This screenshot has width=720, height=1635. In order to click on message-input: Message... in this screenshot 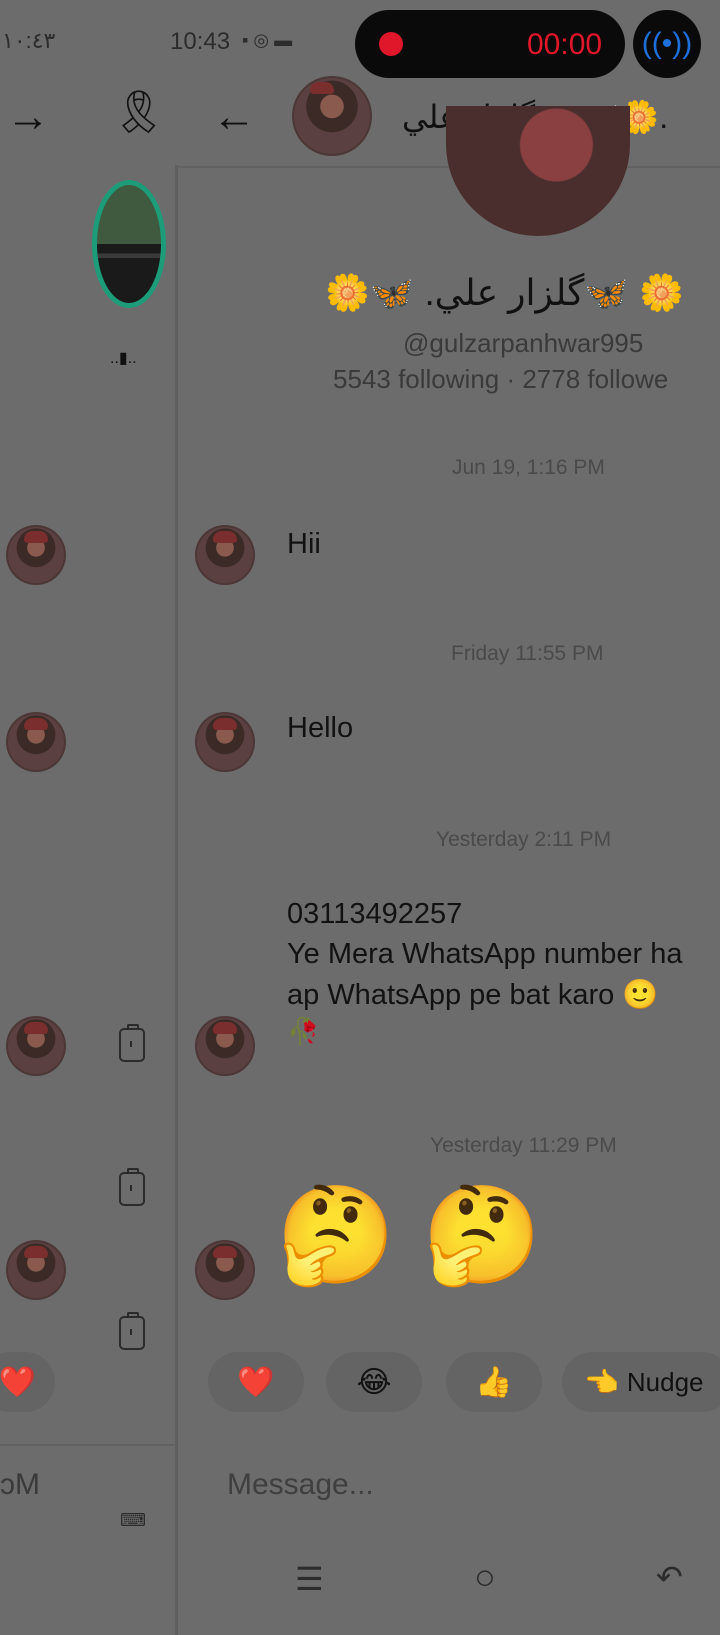, I will do `click(465, 1486)`.